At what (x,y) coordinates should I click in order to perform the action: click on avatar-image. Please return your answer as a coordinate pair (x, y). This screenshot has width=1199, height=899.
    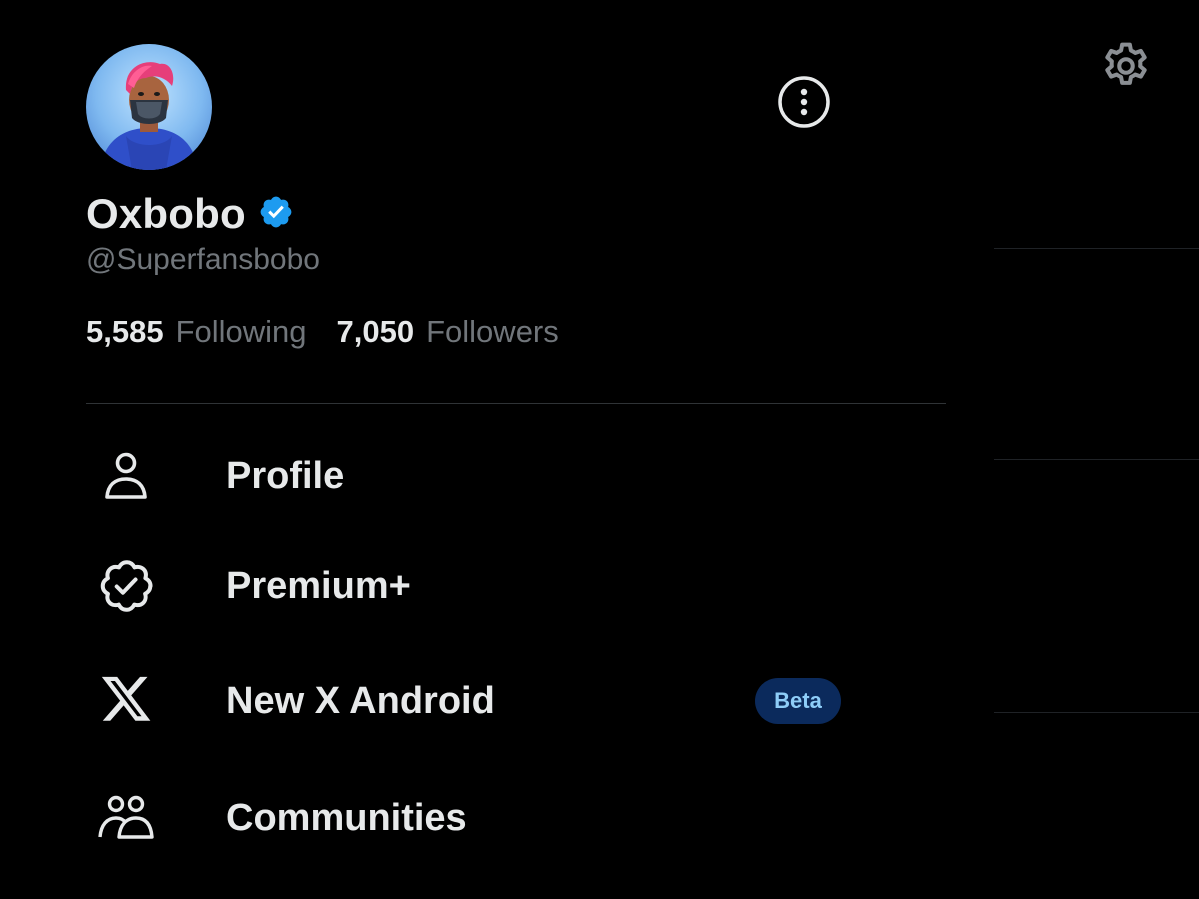
    Looking at the image, I should click on (149, 107).